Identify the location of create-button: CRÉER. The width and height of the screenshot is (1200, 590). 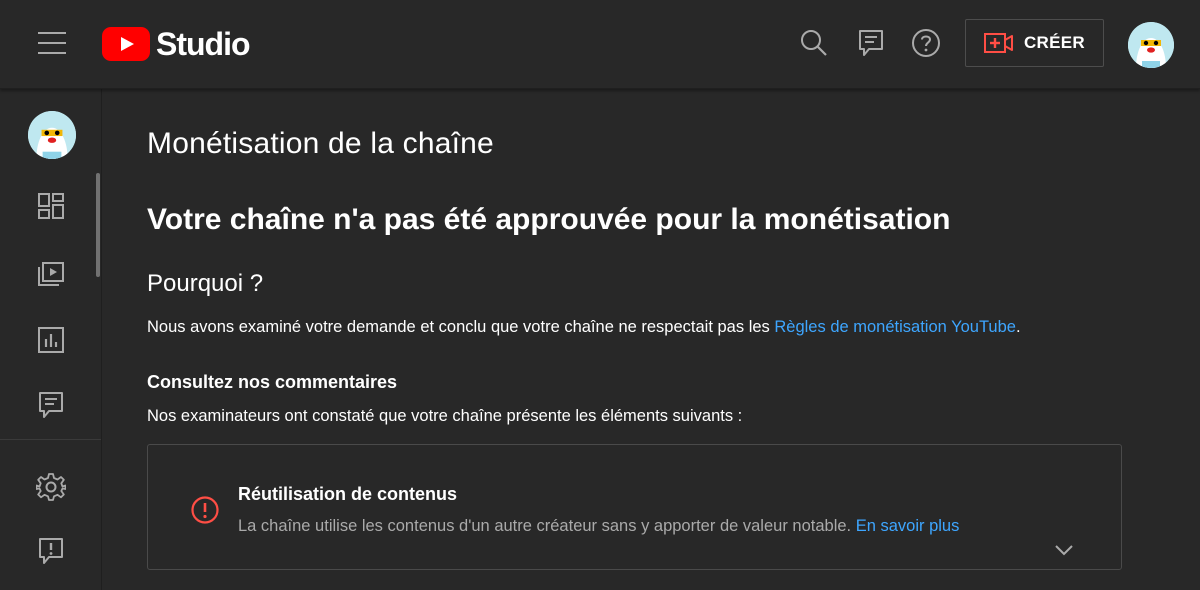
(1034, 43).